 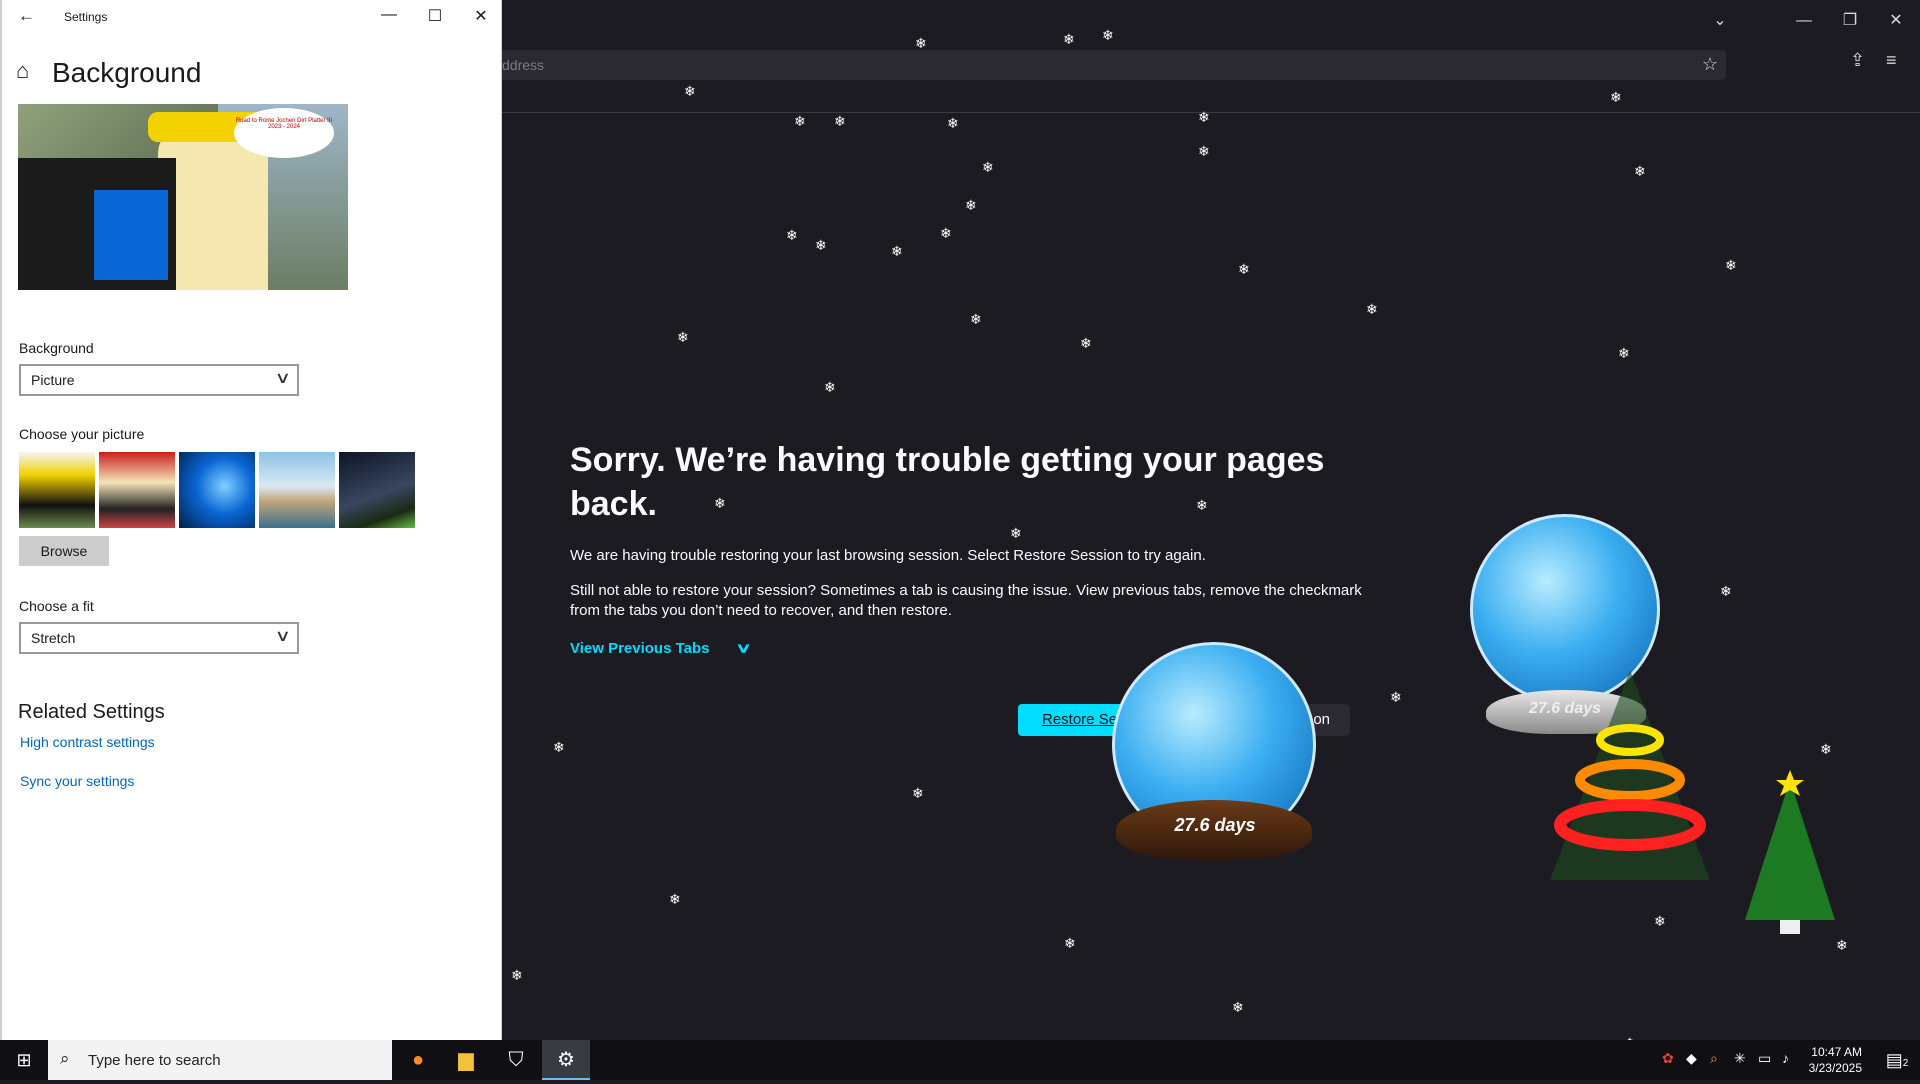 What do you see at coordinates (77, 781) in the screenshot?
I see `sync-settings-link: Sync your settings` at bounding box center [77, 781].